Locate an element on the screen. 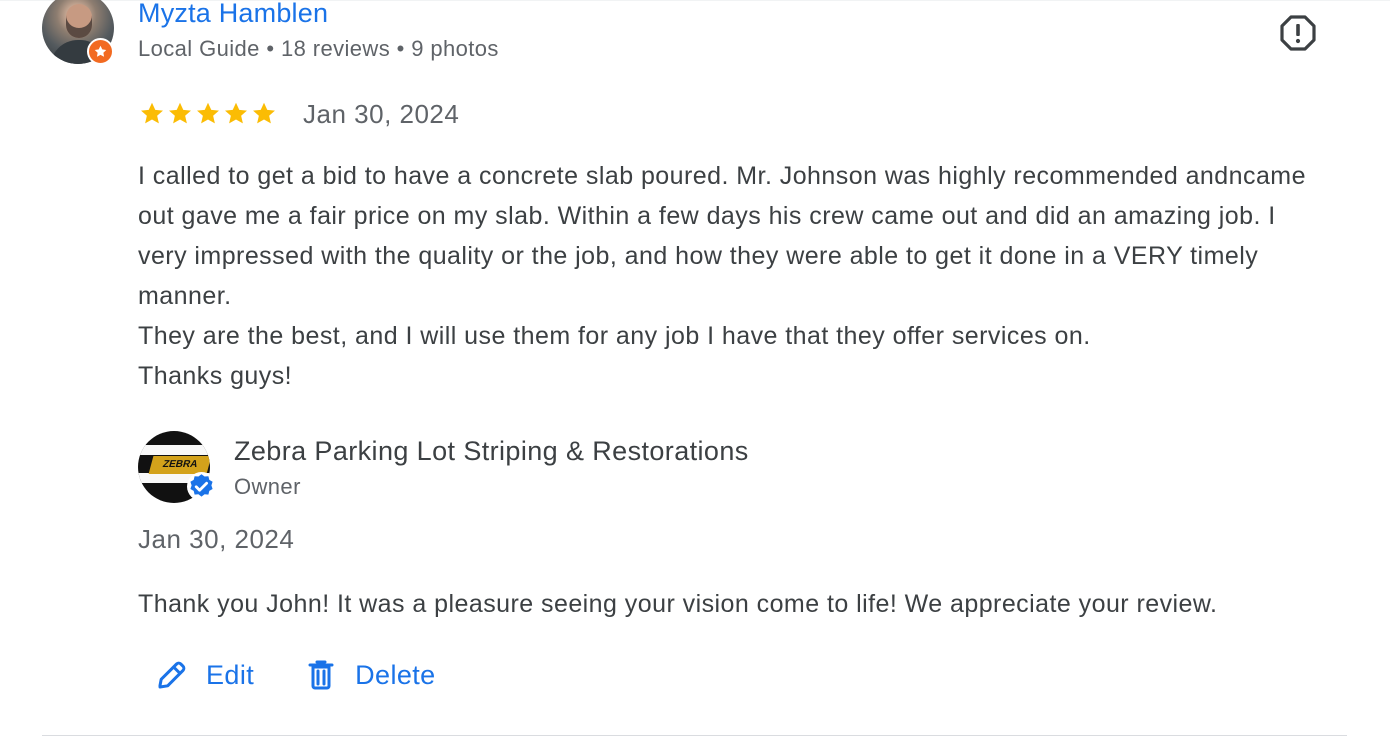 Image resolution: width=1390 pixels, height=756 pixels. pencil-icon is located at coordinates (172, 675).